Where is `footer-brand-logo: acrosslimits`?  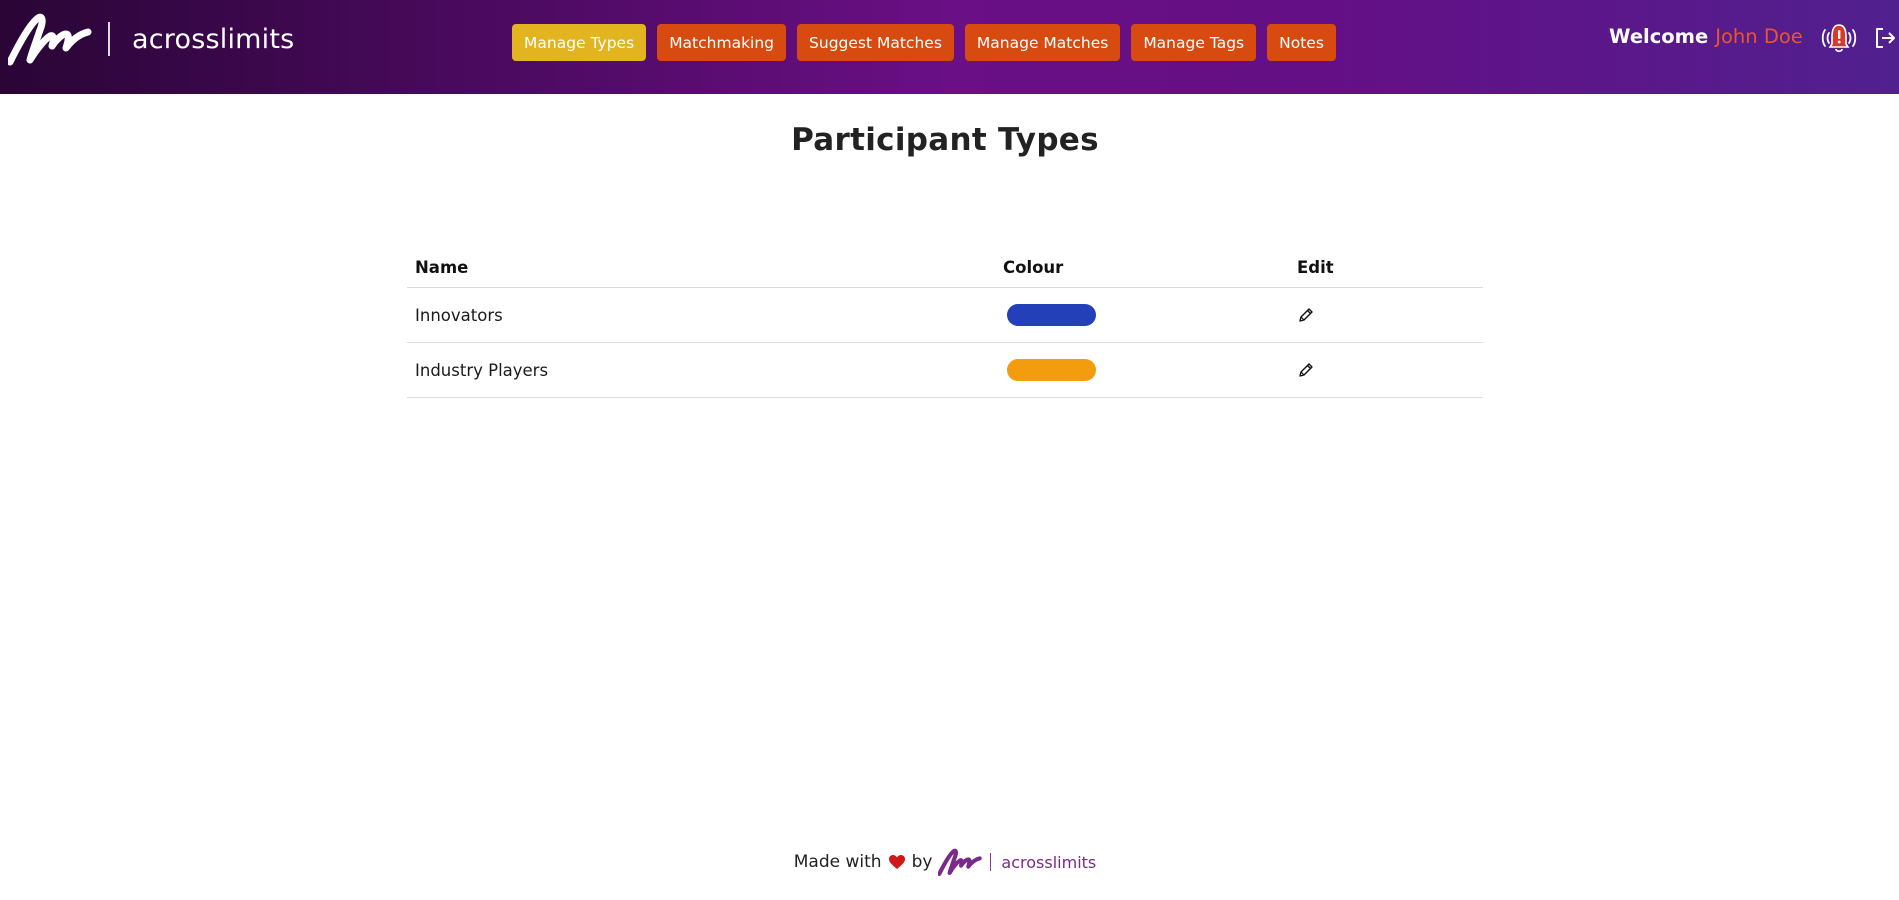
footer-brand-logo: acrosslimits is located at coordinates (1017, 862).